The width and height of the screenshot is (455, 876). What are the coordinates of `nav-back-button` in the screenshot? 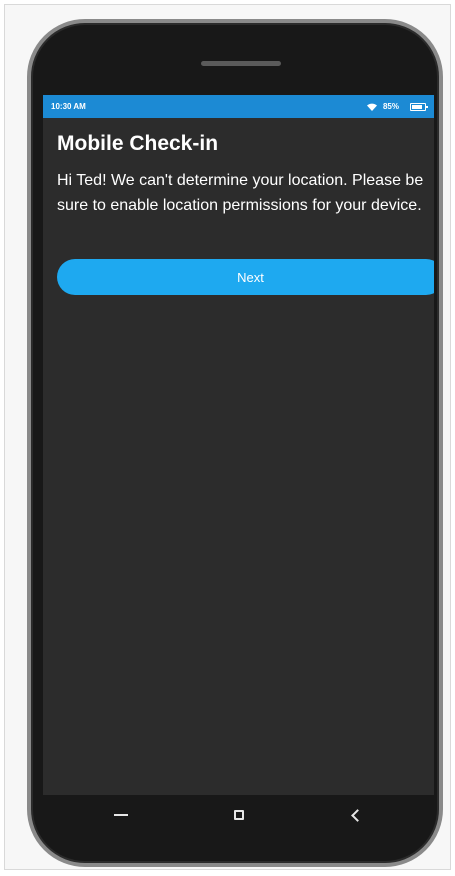 It's located at (356, 815).